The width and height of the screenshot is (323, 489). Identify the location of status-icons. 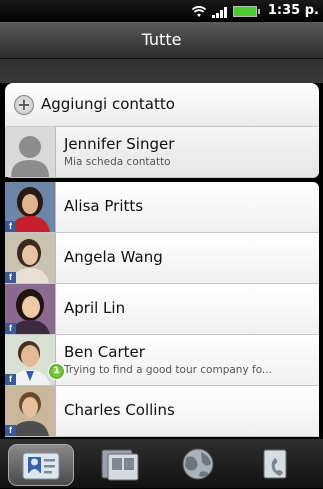
(226, 11).